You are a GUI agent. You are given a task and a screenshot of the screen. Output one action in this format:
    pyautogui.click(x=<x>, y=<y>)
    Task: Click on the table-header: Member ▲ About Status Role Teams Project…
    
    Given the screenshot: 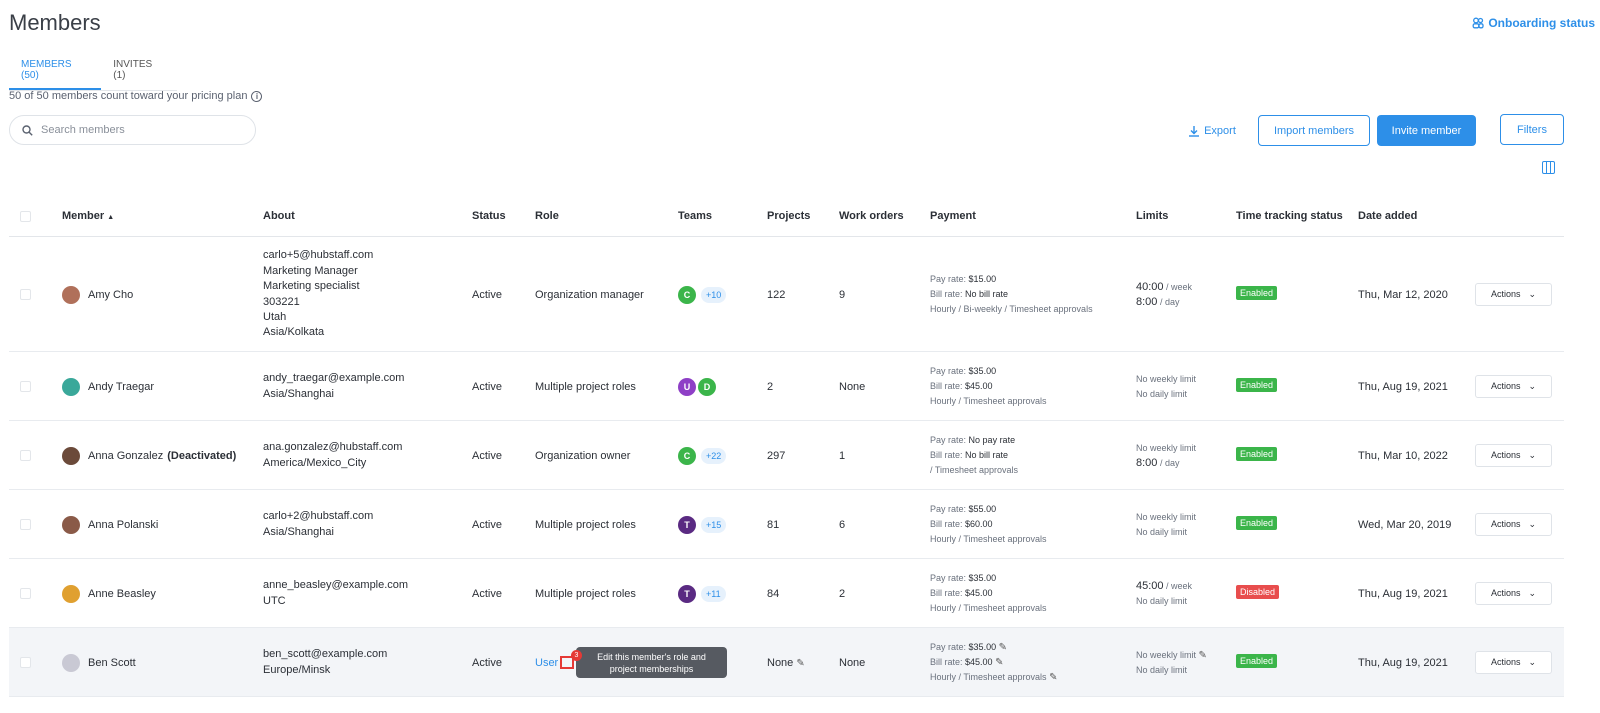 What is the action you would take?
    pyautogui.click(x=786, y=216)
    